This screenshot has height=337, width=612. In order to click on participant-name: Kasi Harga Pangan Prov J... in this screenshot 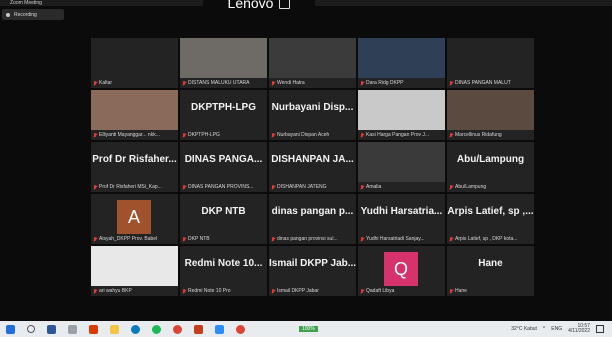, I will do `click(398, 135)`.